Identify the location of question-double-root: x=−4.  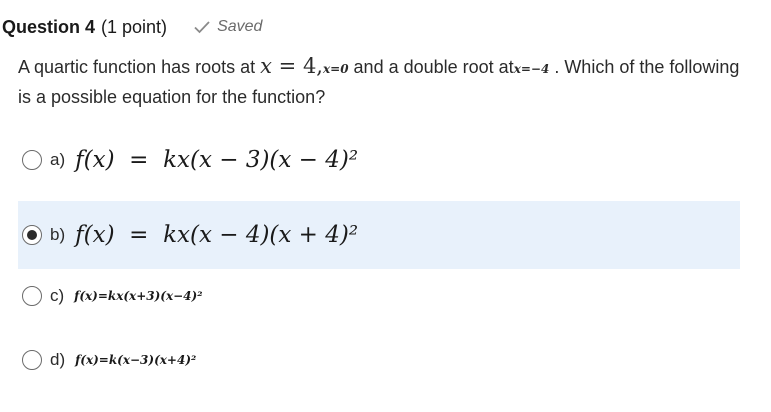
(531, 69).